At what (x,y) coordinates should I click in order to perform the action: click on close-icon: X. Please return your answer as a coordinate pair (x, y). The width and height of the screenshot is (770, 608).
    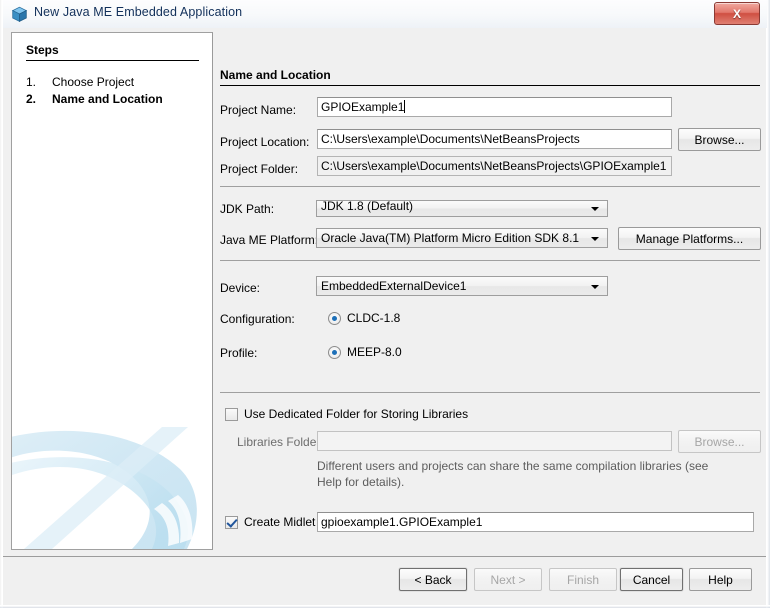
    Looking at the image, I should click on (736, 13).